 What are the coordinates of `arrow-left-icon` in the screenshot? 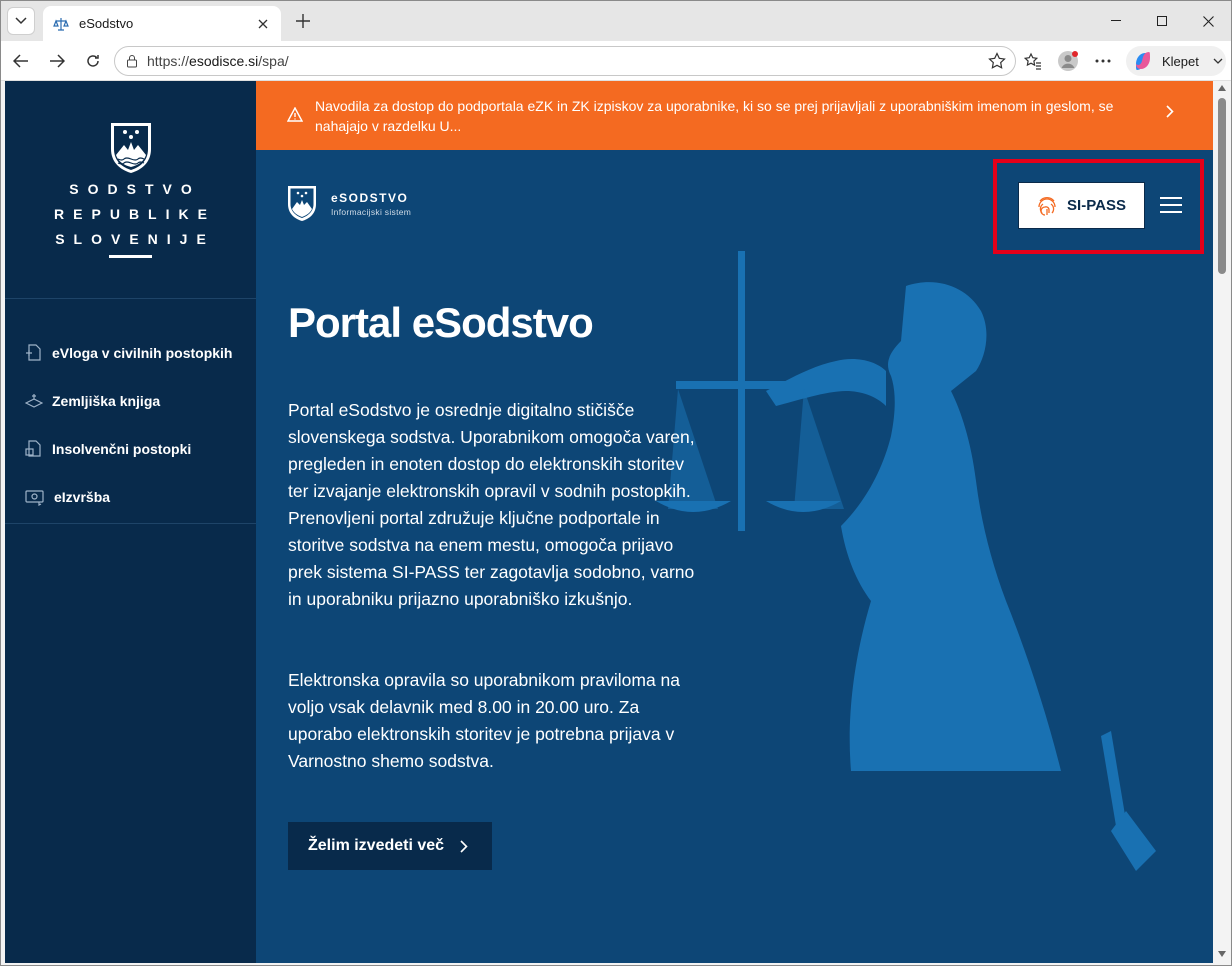 It's located at (20, 61).